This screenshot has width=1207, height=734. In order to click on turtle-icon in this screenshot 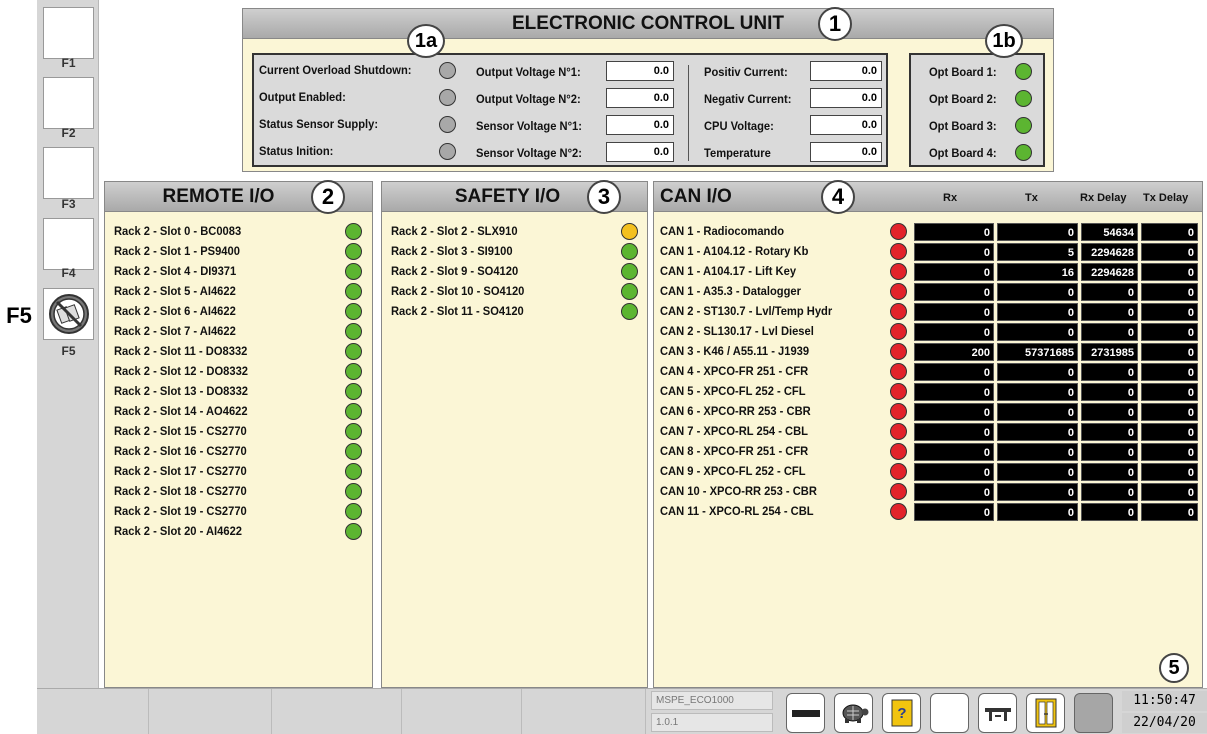, I will do `click(855, 713)`.